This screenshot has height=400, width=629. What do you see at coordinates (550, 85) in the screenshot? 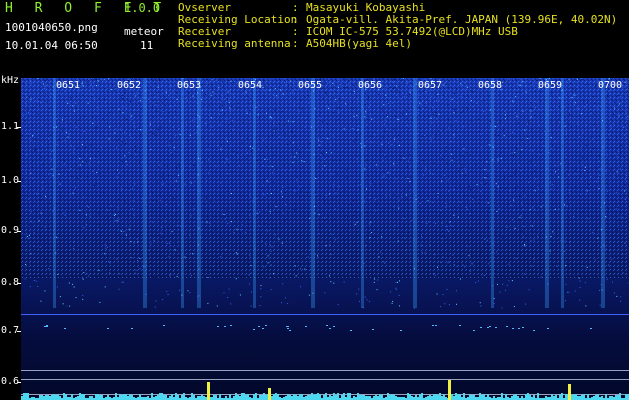
I see `time-tick-label: 0659` at bounding box center [550, 85].